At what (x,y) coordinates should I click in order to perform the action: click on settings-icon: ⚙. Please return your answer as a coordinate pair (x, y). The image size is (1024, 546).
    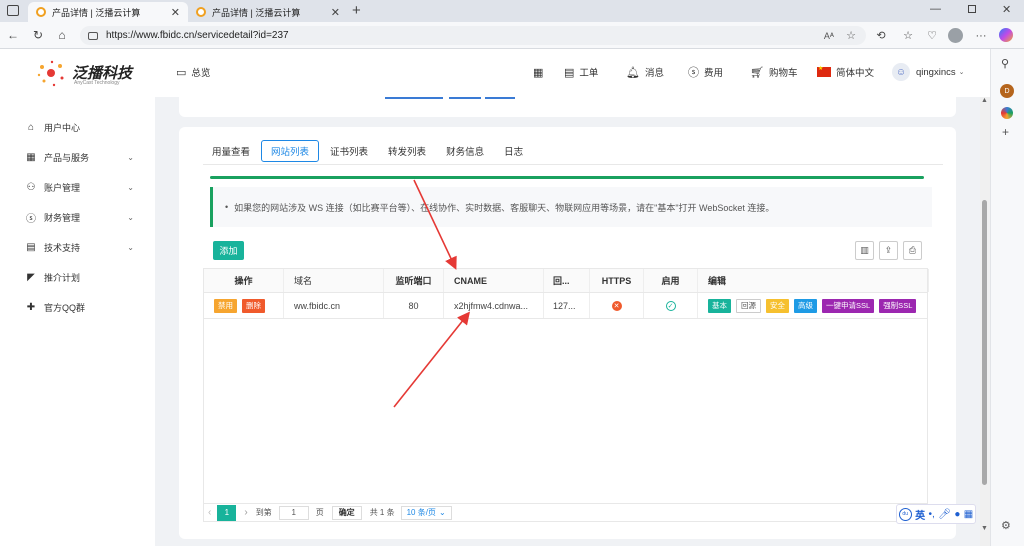
    Looking at the image, I should click on (1006, 525).